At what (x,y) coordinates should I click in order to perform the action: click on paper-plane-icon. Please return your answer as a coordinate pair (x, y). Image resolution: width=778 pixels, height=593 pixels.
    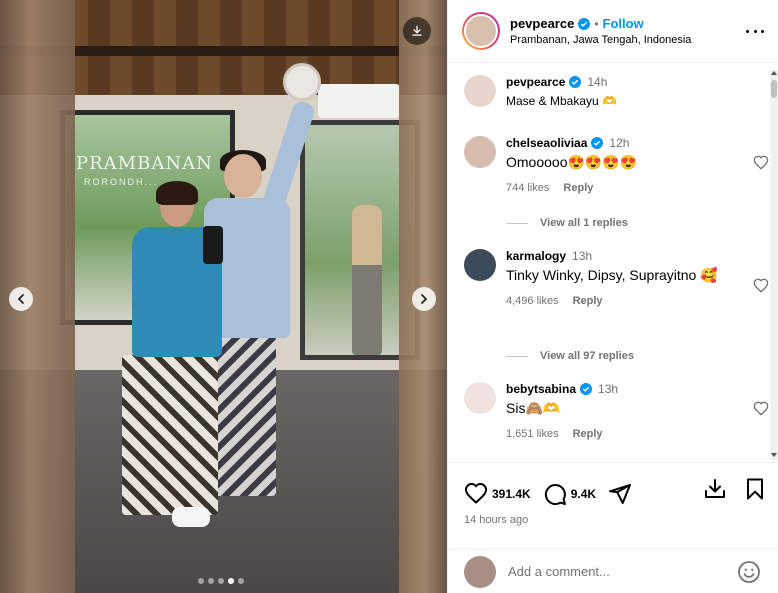
    Looking at the image, I should click on (620, 494).